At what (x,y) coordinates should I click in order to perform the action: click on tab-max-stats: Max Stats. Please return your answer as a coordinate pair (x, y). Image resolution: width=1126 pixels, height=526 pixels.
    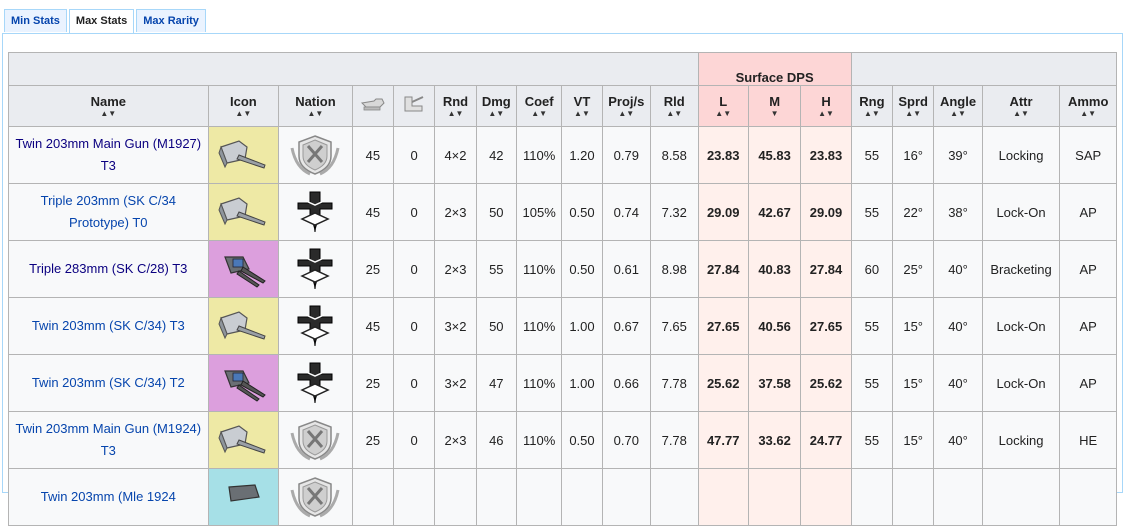
    Looking at the image, I should click on (101, 21).